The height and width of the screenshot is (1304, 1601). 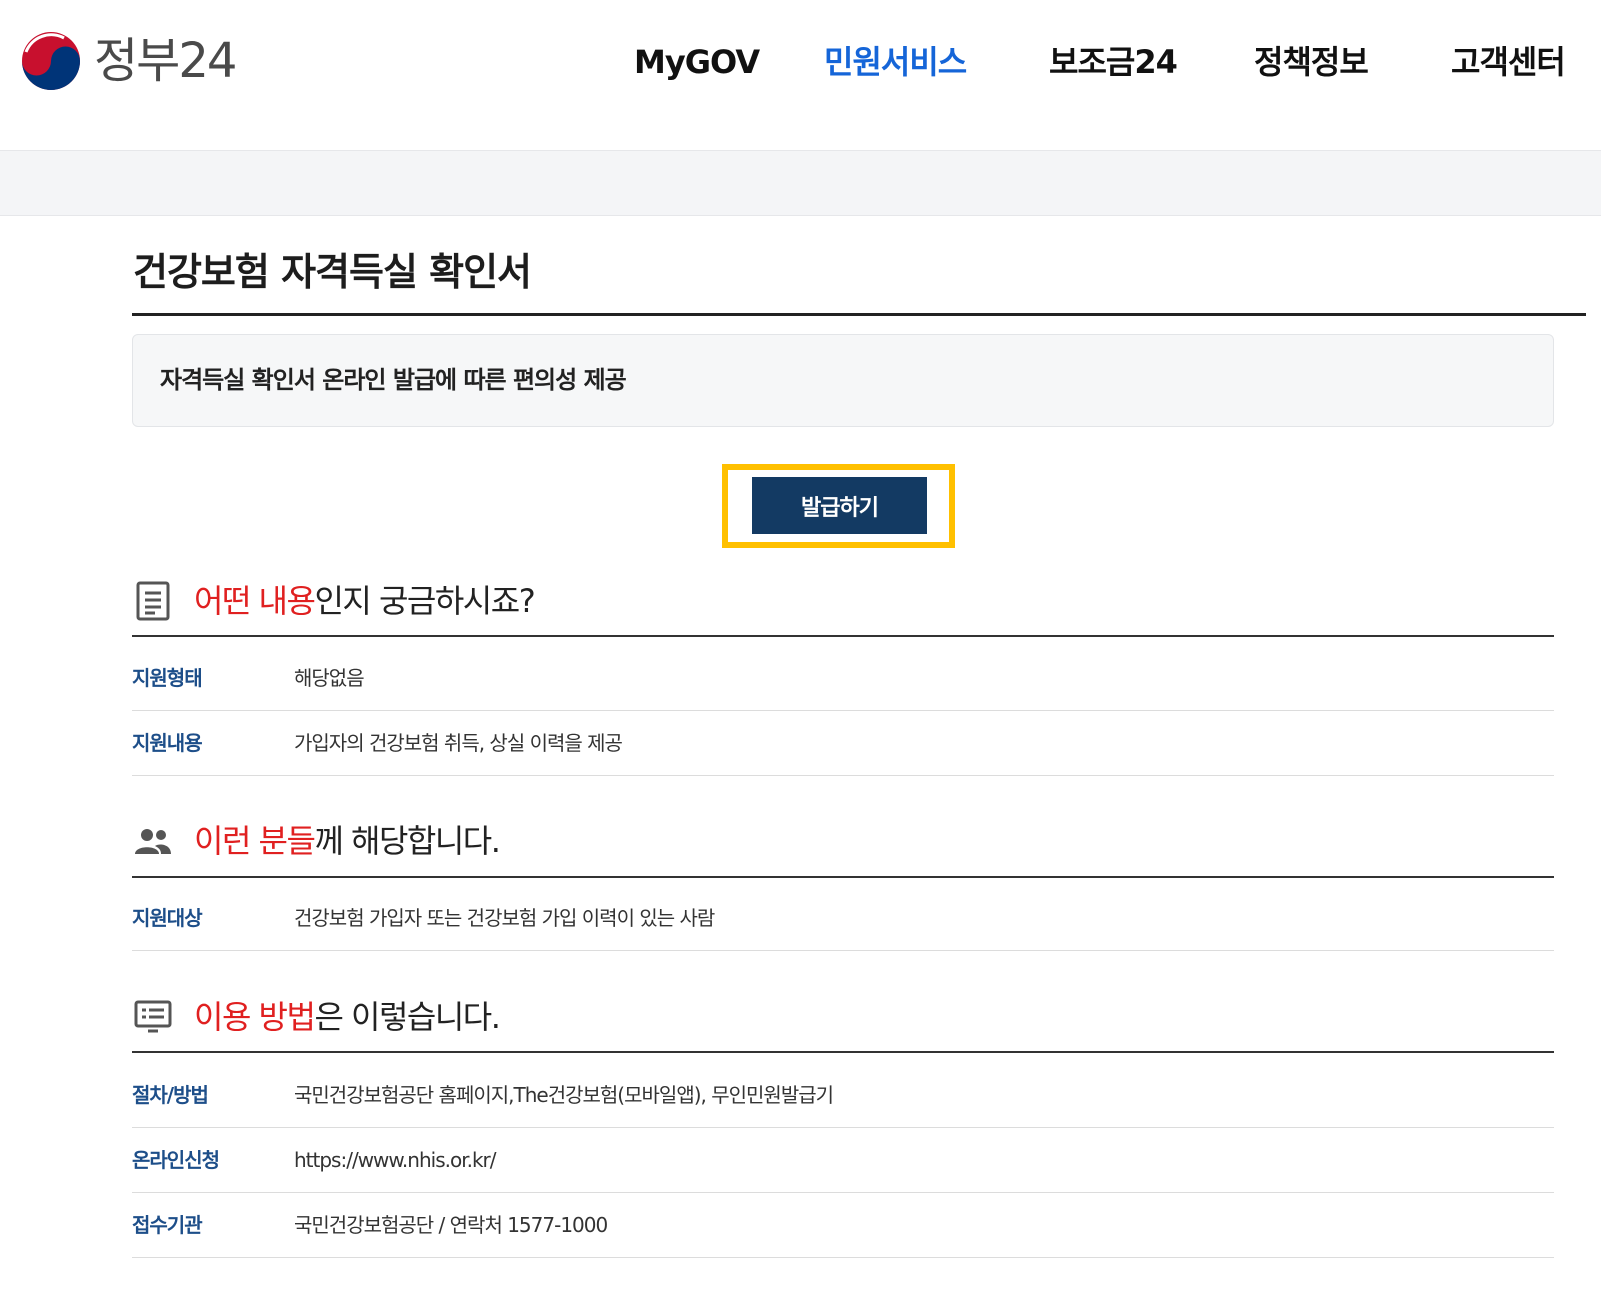 What do you see at coordinates (1113, 62) in the screenshot?
I see `nav-subsidy24: 보조금24` at bounding box center [1113, 62].